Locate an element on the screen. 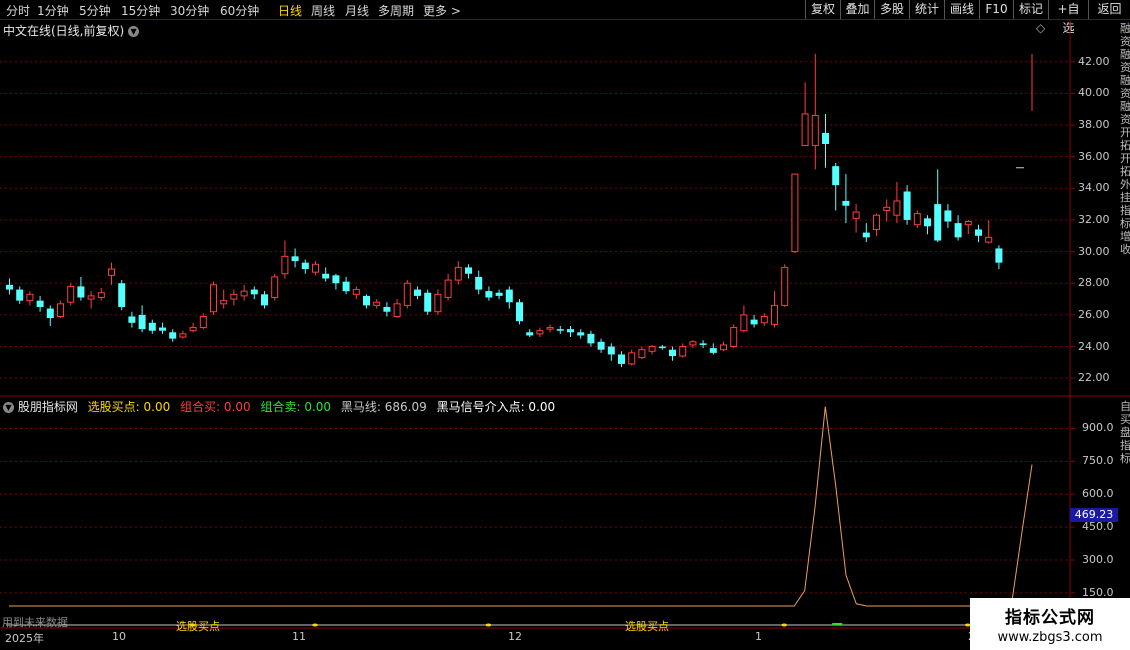  tab-daily: 日线 is located at coordinates (290, 10).